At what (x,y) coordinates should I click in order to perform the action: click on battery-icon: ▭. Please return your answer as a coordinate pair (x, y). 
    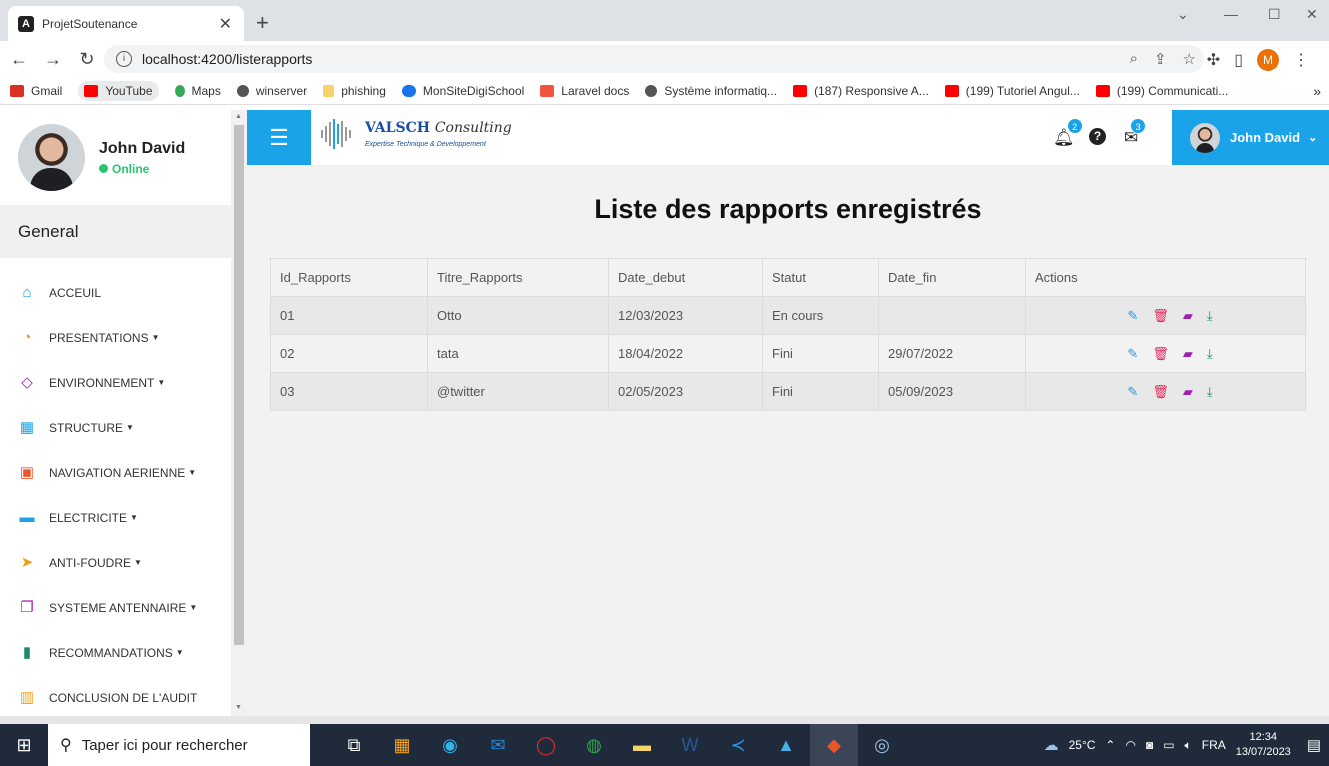
    Looking at the image, I should click on (1168, 745).